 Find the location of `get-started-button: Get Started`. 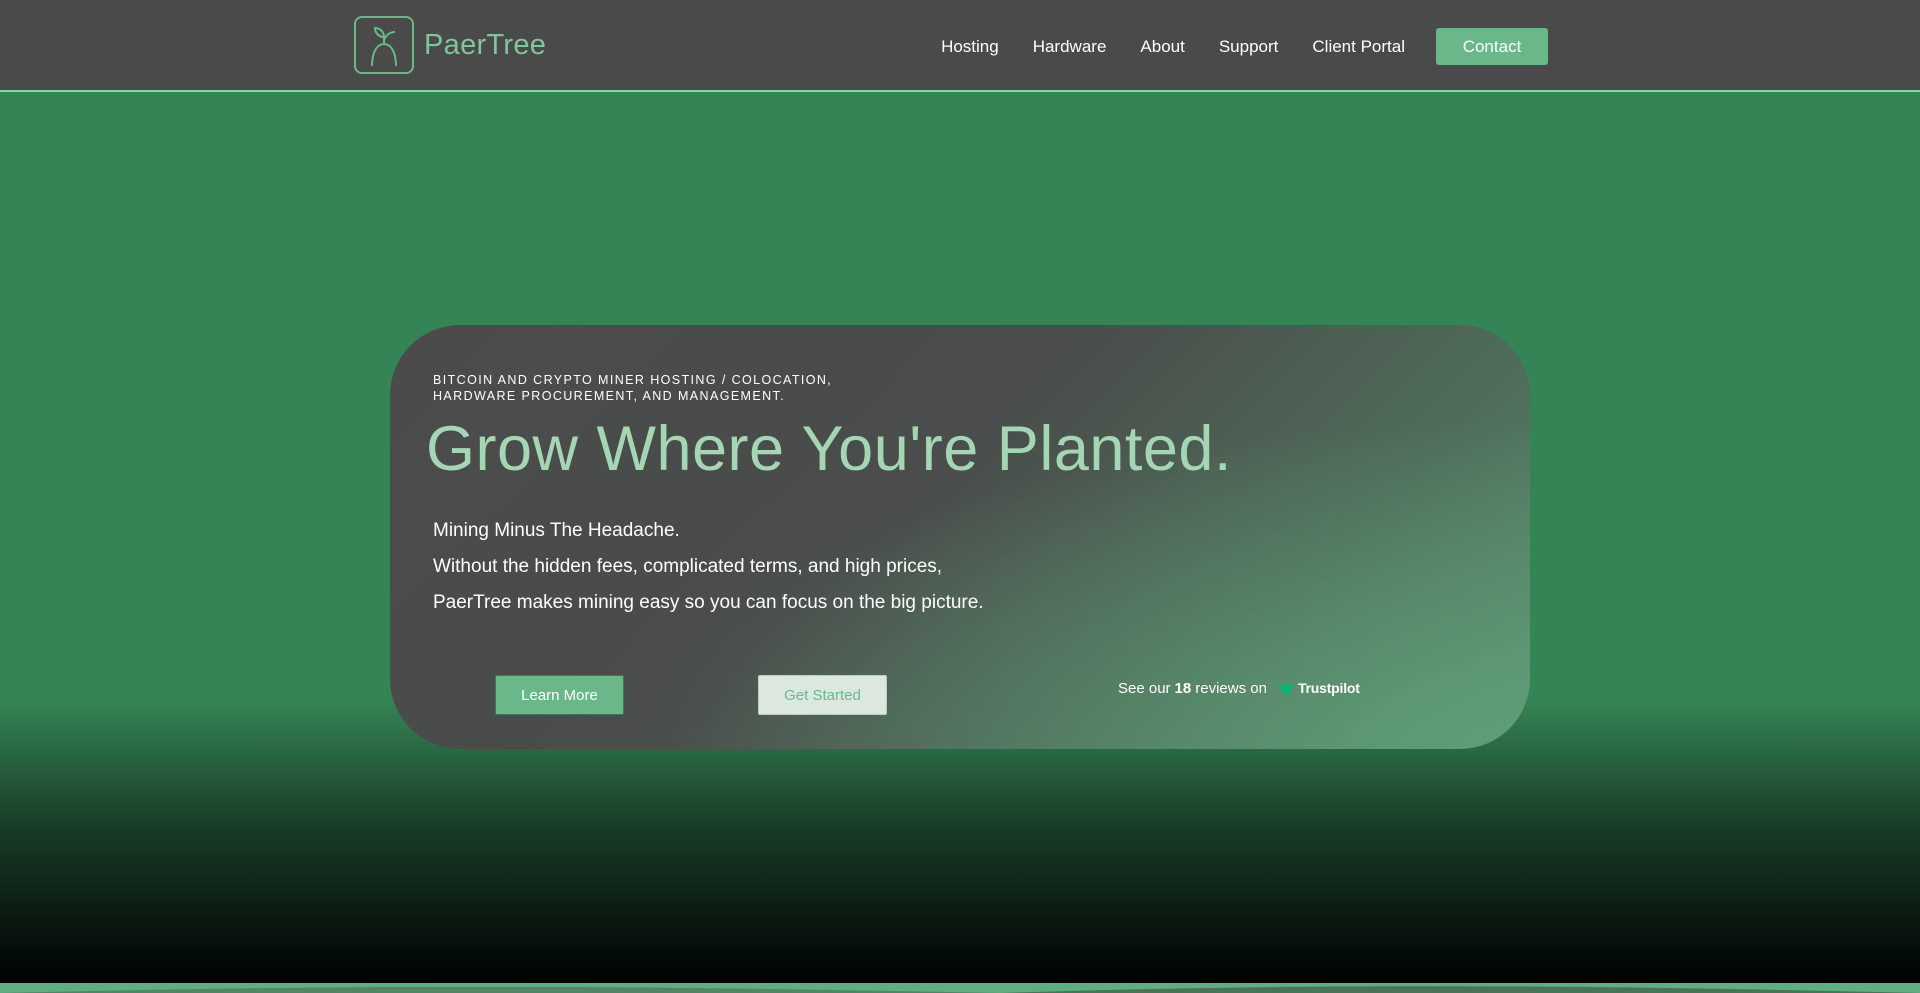

get-started-button: Get Started is located at coordinates (822, 695).